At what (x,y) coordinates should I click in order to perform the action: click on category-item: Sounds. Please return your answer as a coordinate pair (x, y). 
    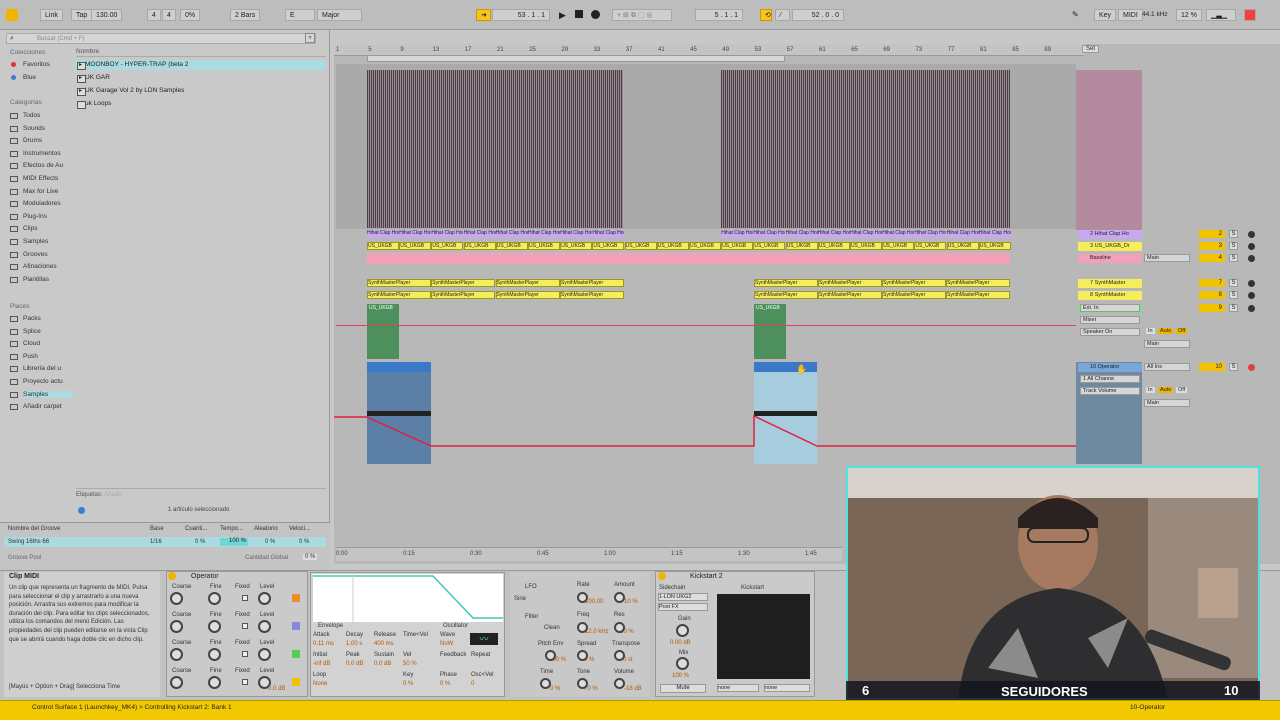
    Looking at the image, I should click on (27, 128).